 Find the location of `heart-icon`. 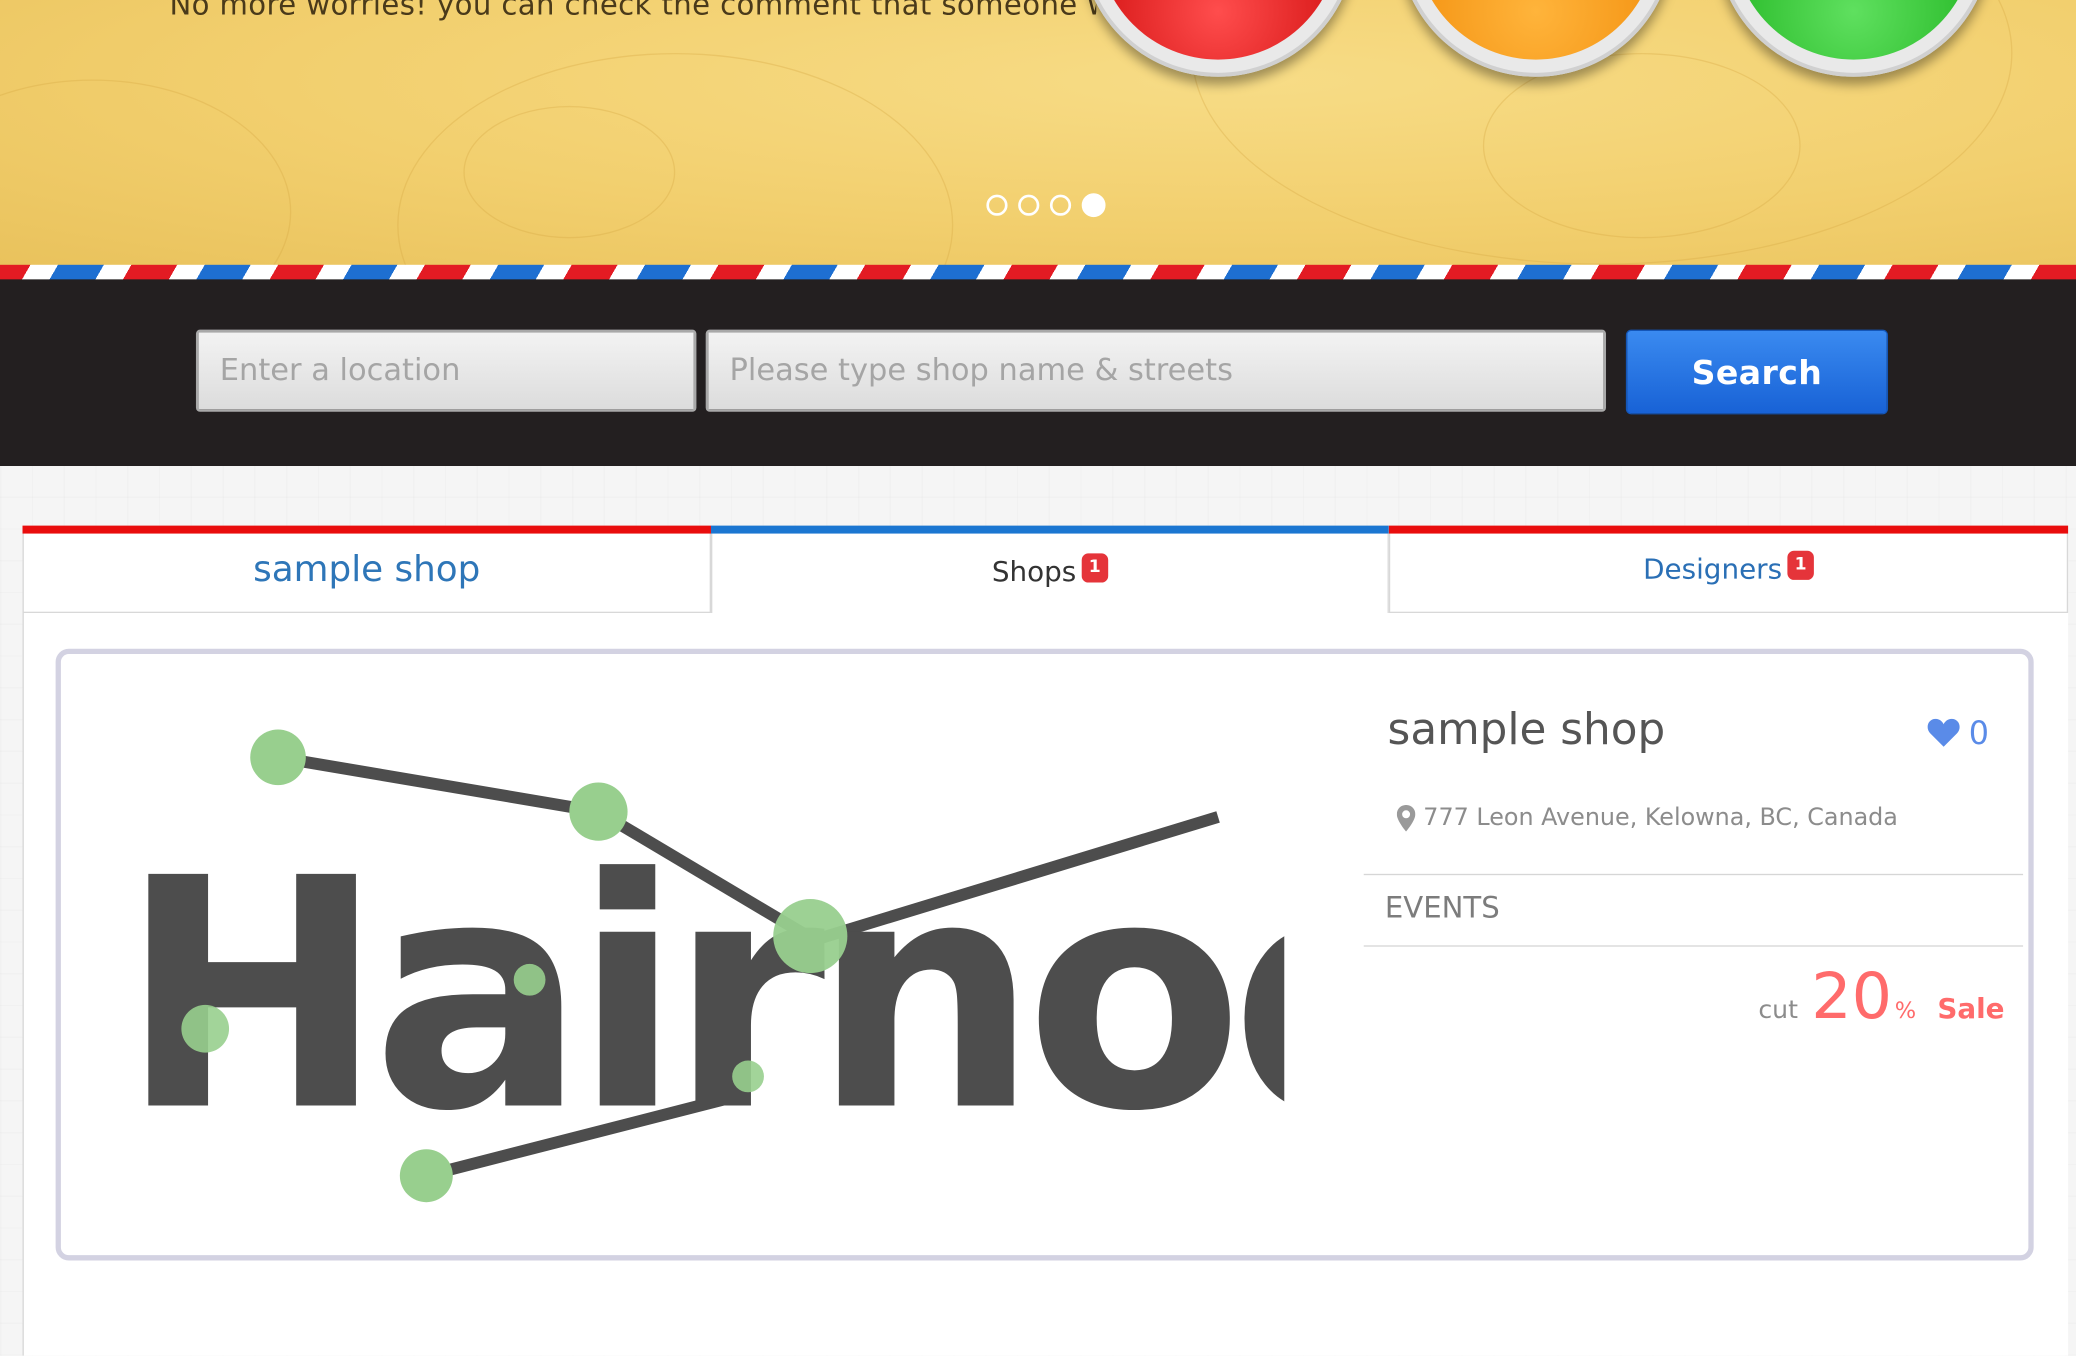

heart-icon is located at coordinates (1943, 732).